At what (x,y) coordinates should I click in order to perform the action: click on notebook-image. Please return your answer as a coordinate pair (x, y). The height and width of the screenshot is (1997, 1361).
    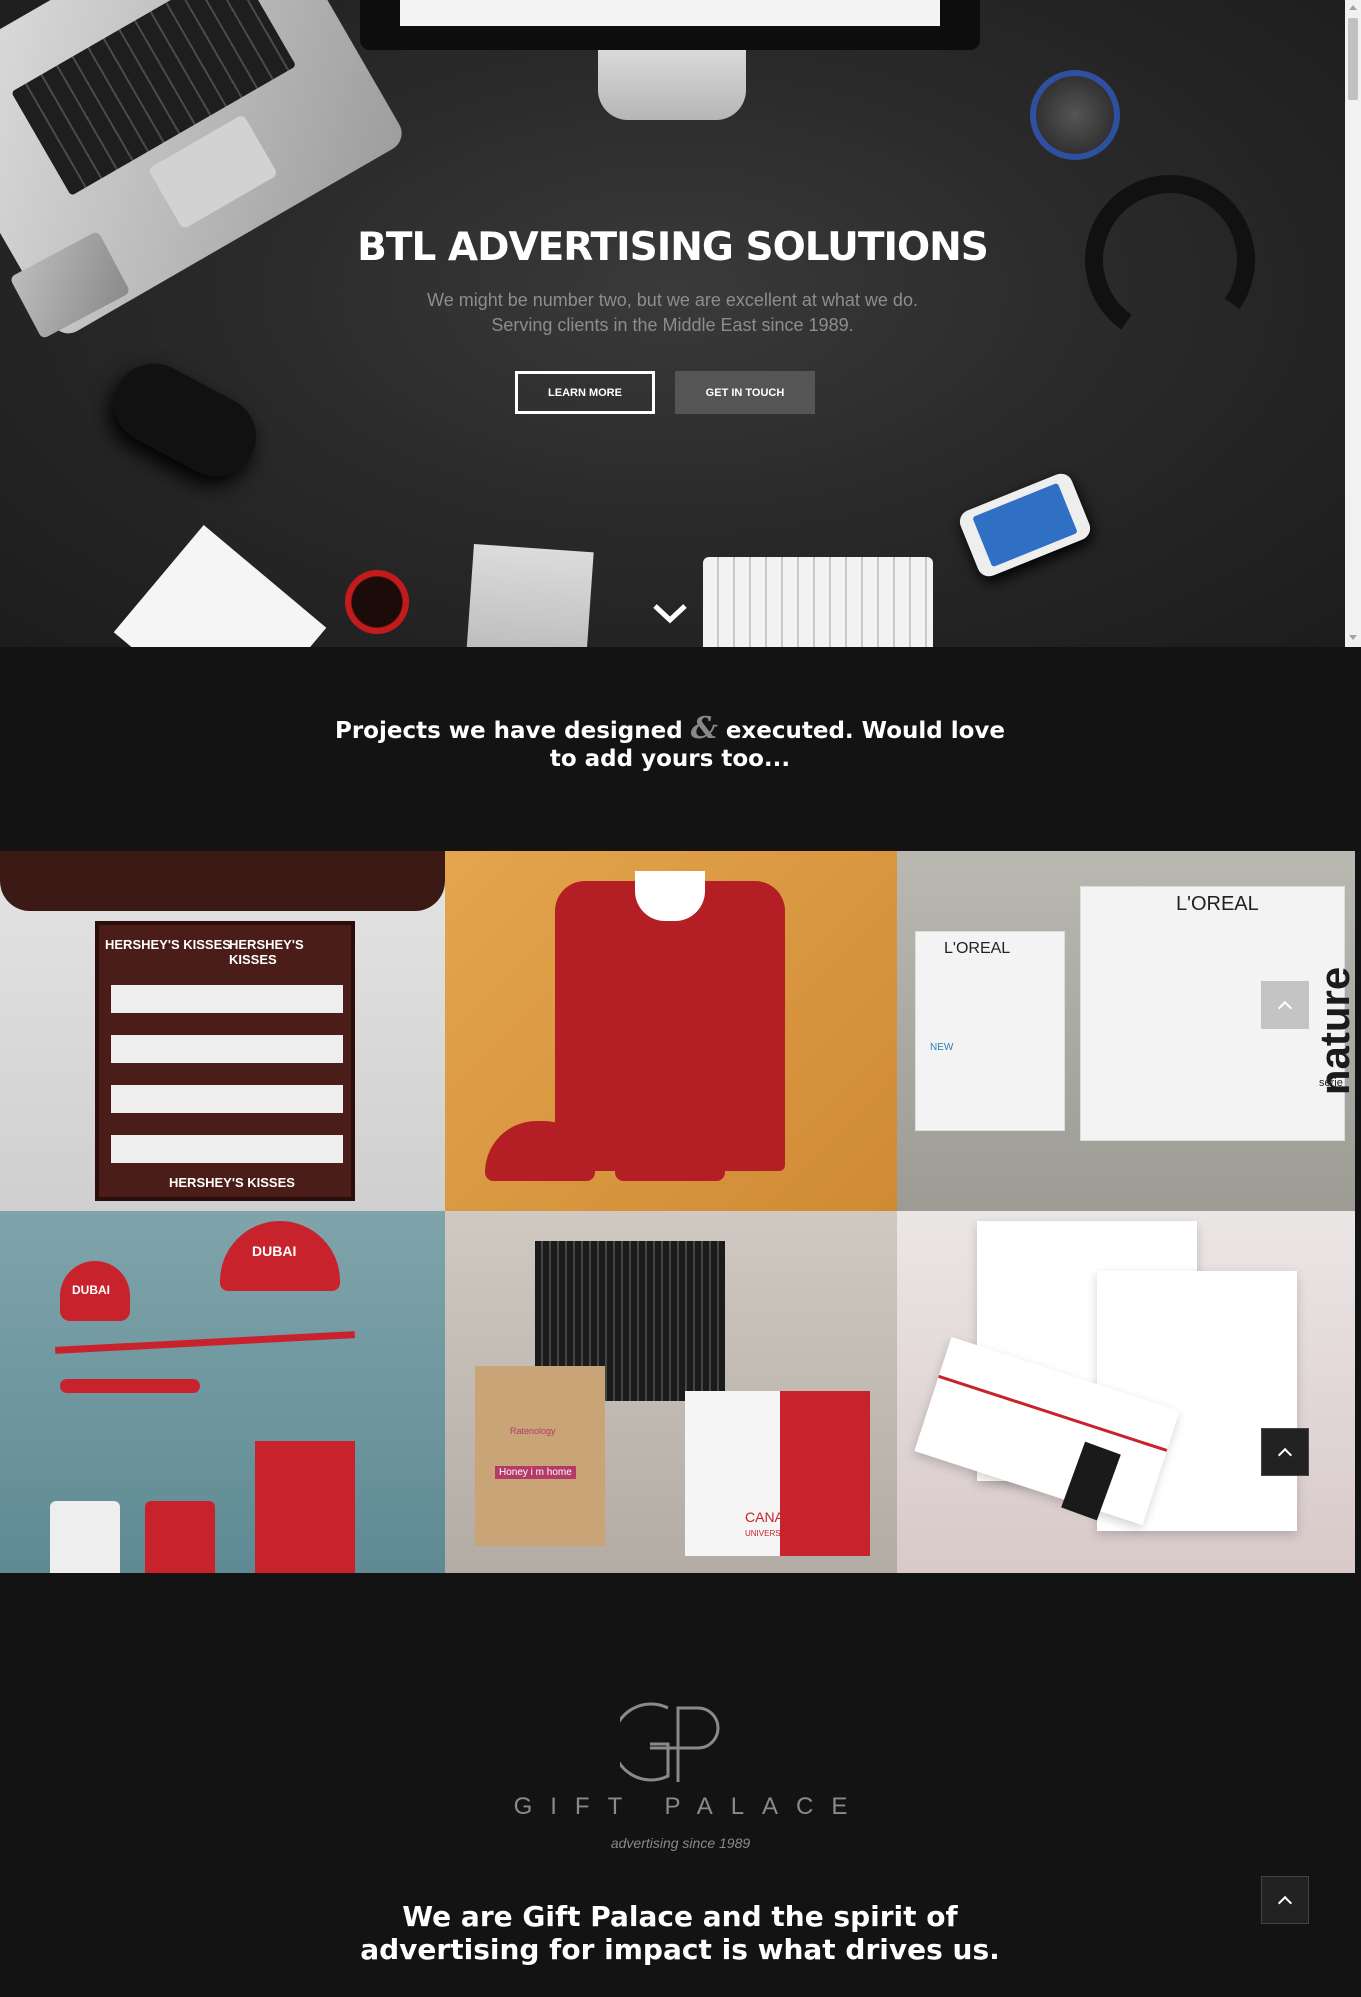
    Looking at the image, I should click on (220, 585).